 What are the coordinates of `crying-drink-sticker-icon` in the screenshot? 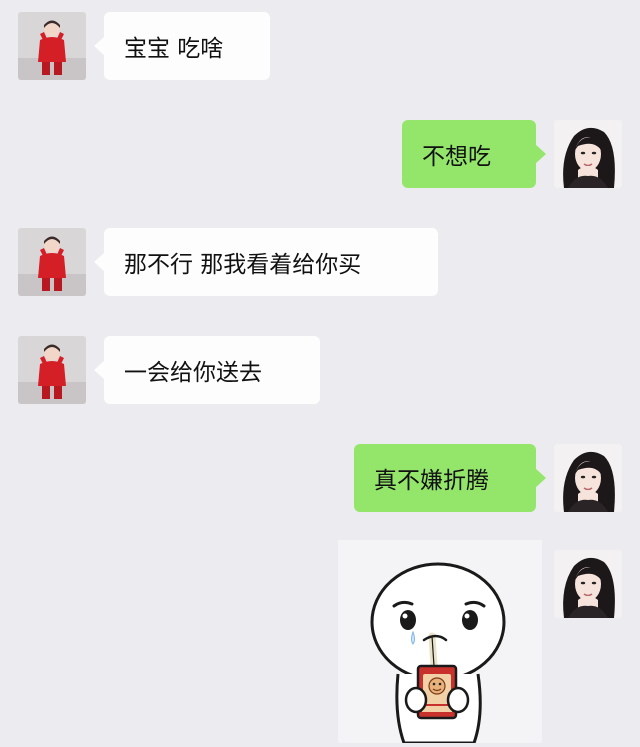 It's located at (440, 642).